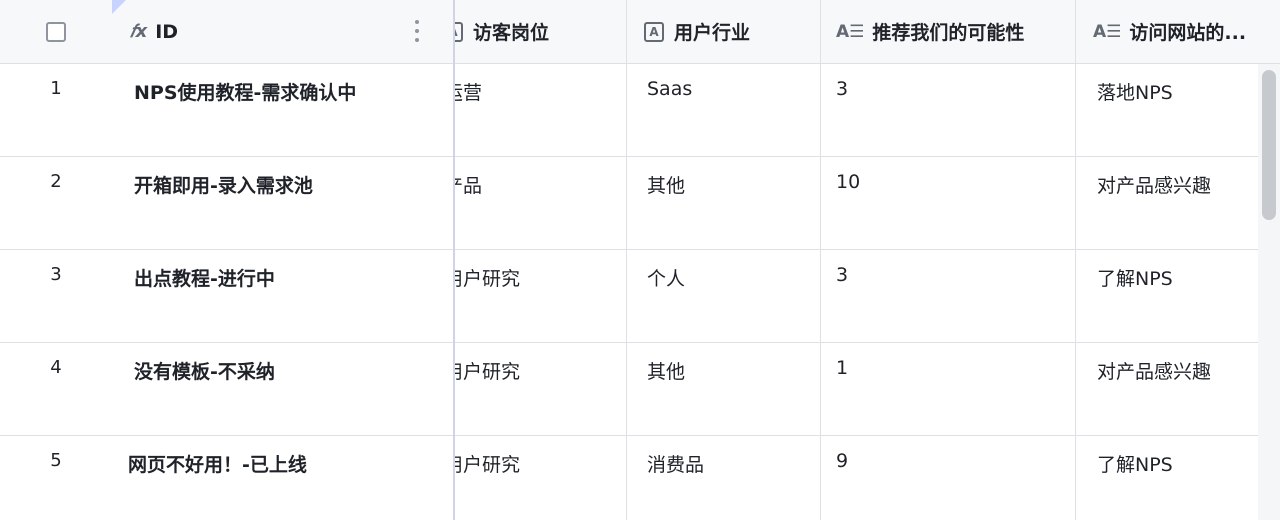  Describe the element at coordinates (654, 31) in the screenshot. I see `text-field-icon: A` at that location.